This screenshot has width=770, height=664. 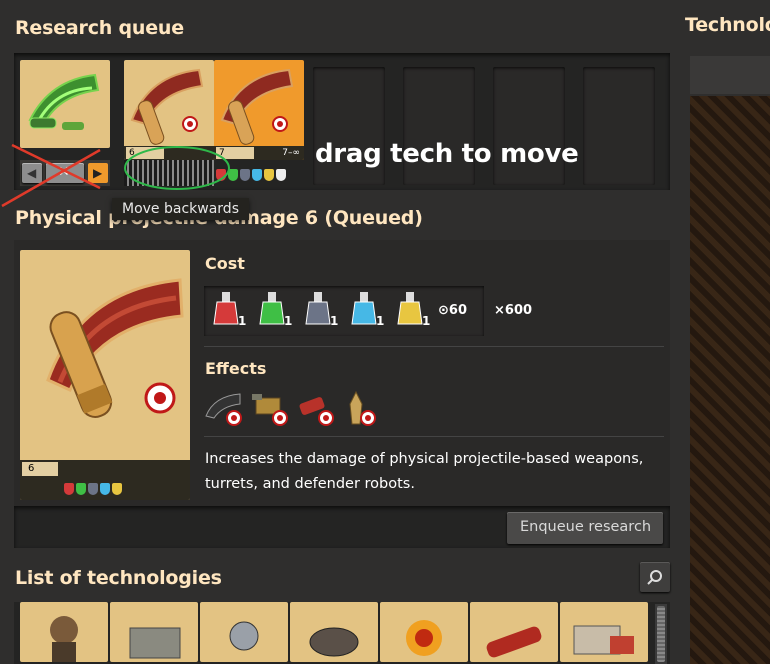 I want to click on effects-label: Effects, so click(x=236, y=368).